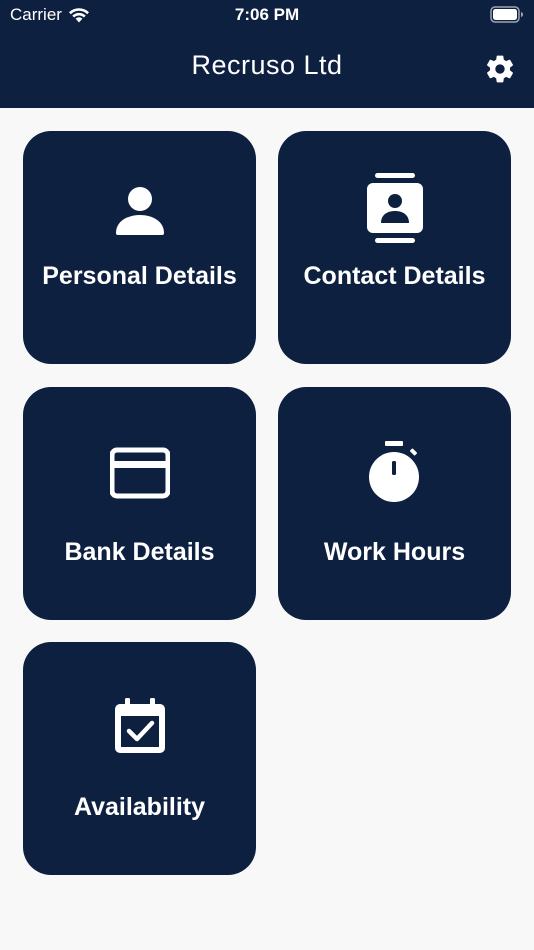 This screenshot has height=950, width=534. What do you see at coordinates (139, 473) in the screenshot?
I see `credit-card-icon` at bounding box center [139, 473].